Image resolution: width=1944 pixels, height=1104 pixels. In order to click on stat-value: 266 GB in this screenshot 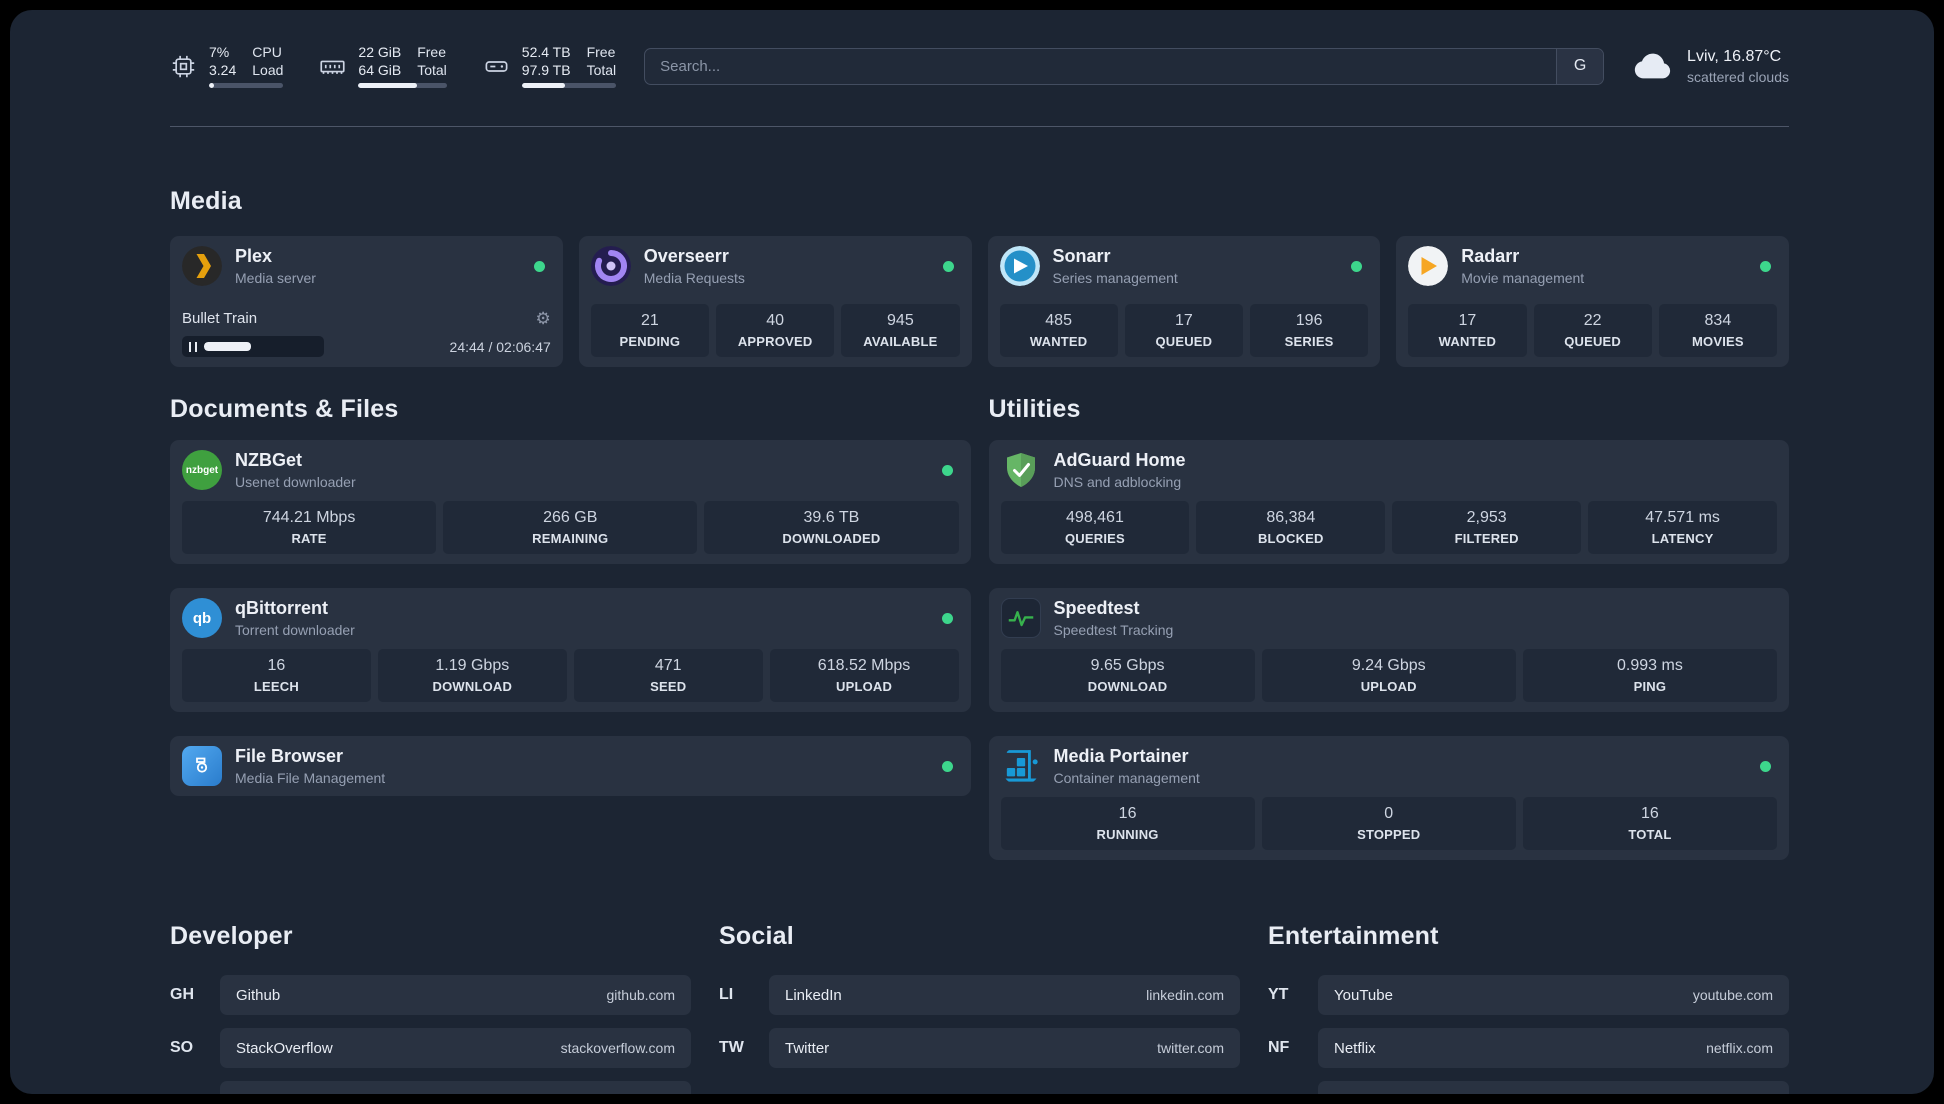, I will do `click(570, 518)`.